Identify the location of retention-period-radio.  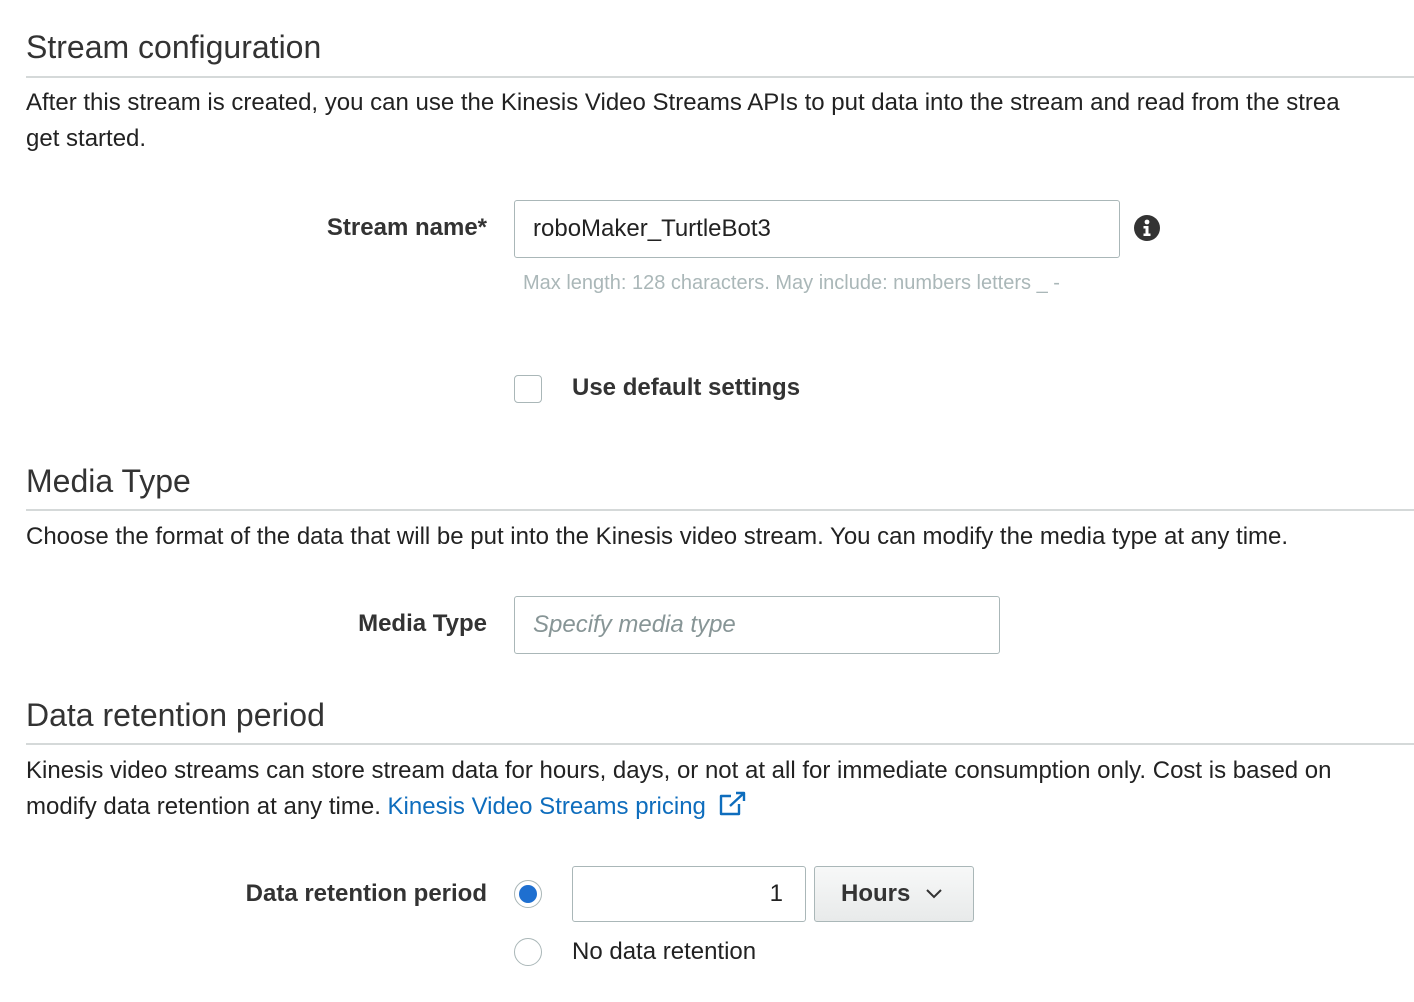
(528, 894).